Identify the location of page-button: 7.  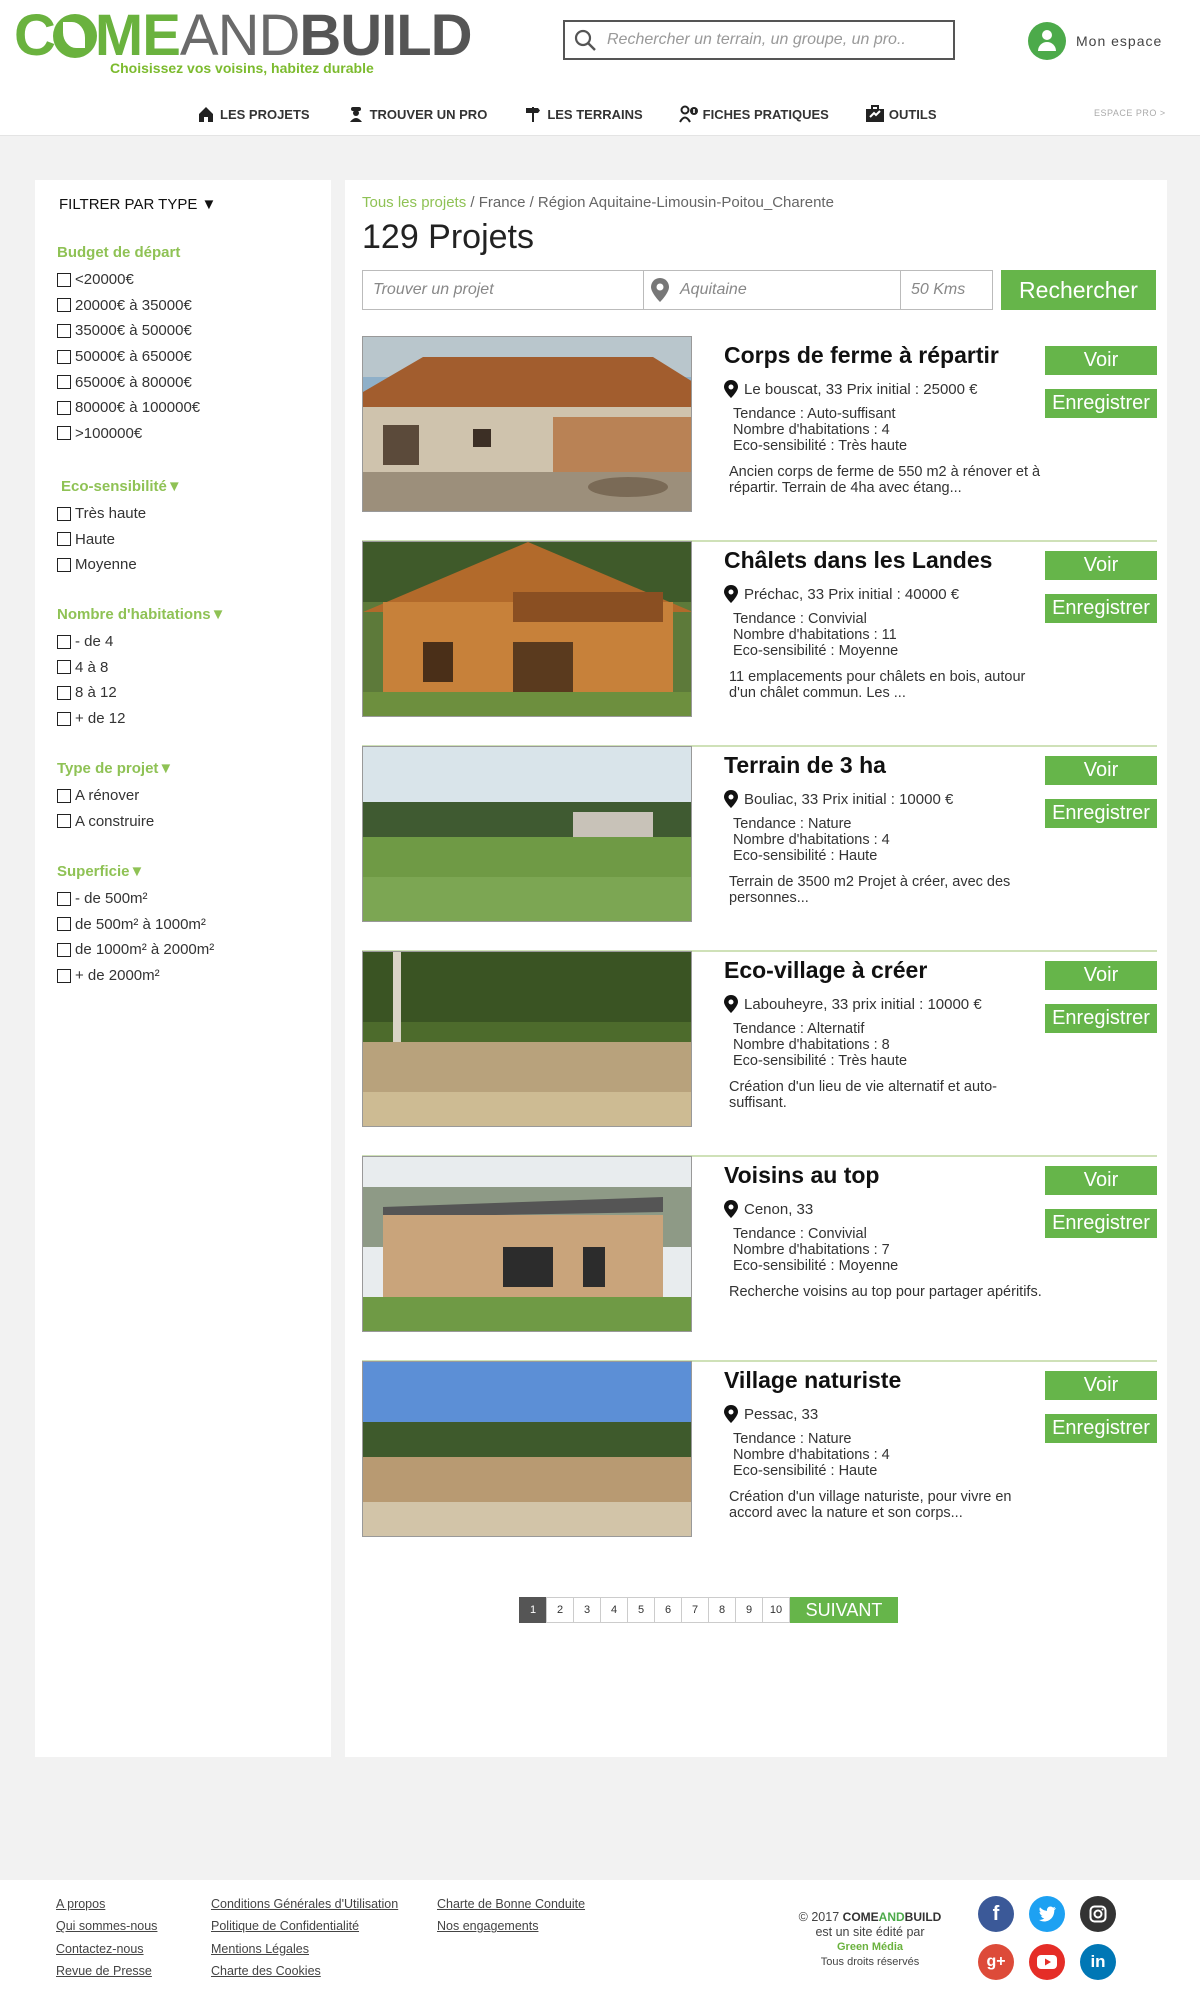
(695, 1610).